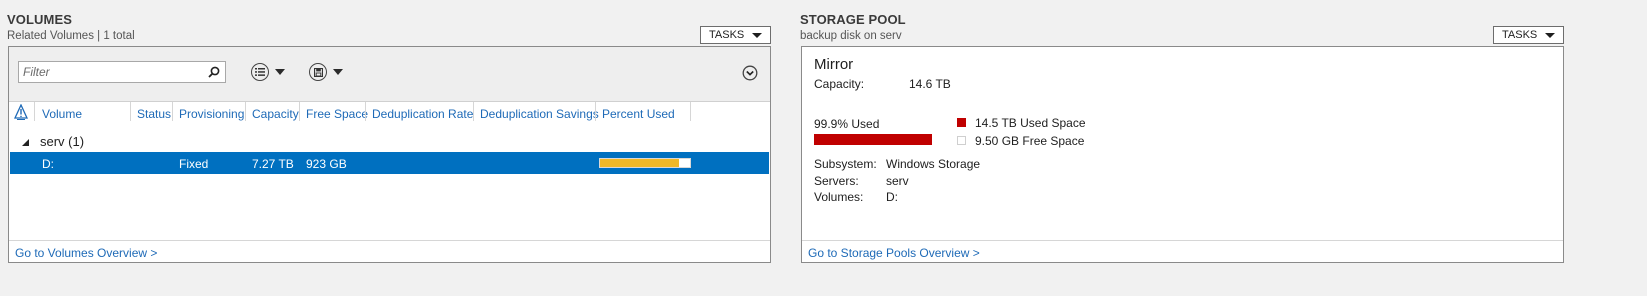 This screenshot has width=1647, height=296. I want to click on volumes-value: D:, so click(892, 197).